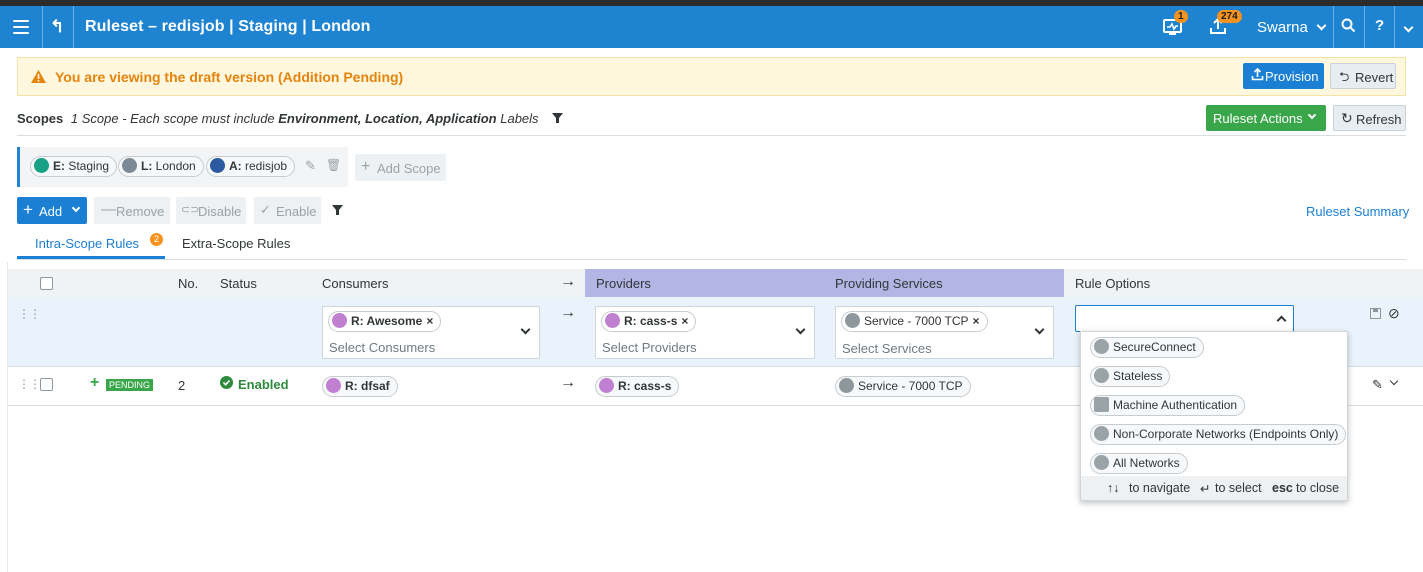 The height and width of the screenshot is (572, 1423). Describe the element at coordinates (944, 332) in the screenshot. I see `services-select: Service - 7000 TCP × Select Services` at that location.